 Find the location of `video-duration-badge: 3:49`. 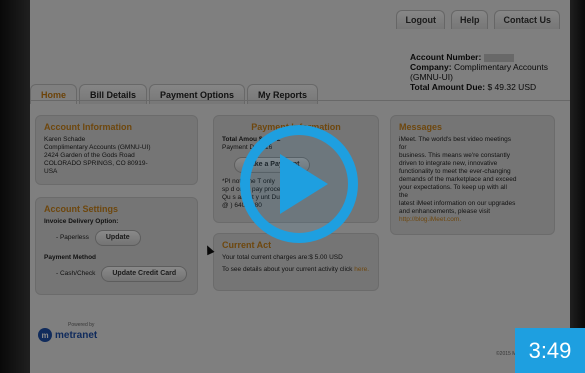

video-duration-badge: 3:49 is located at coordinates (550, 350).